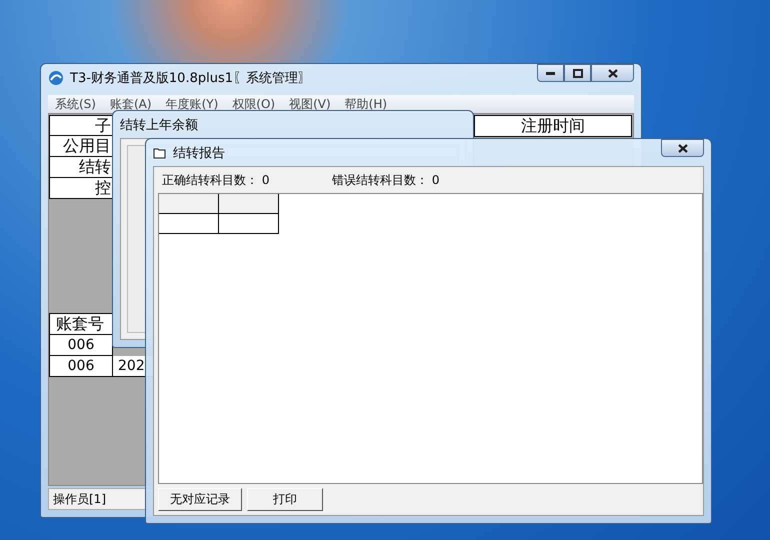 This screenshot has height=540, width=770. Describe the element at coordinates (160, 152) in the screenshot. I see `folder-icon` at that location.